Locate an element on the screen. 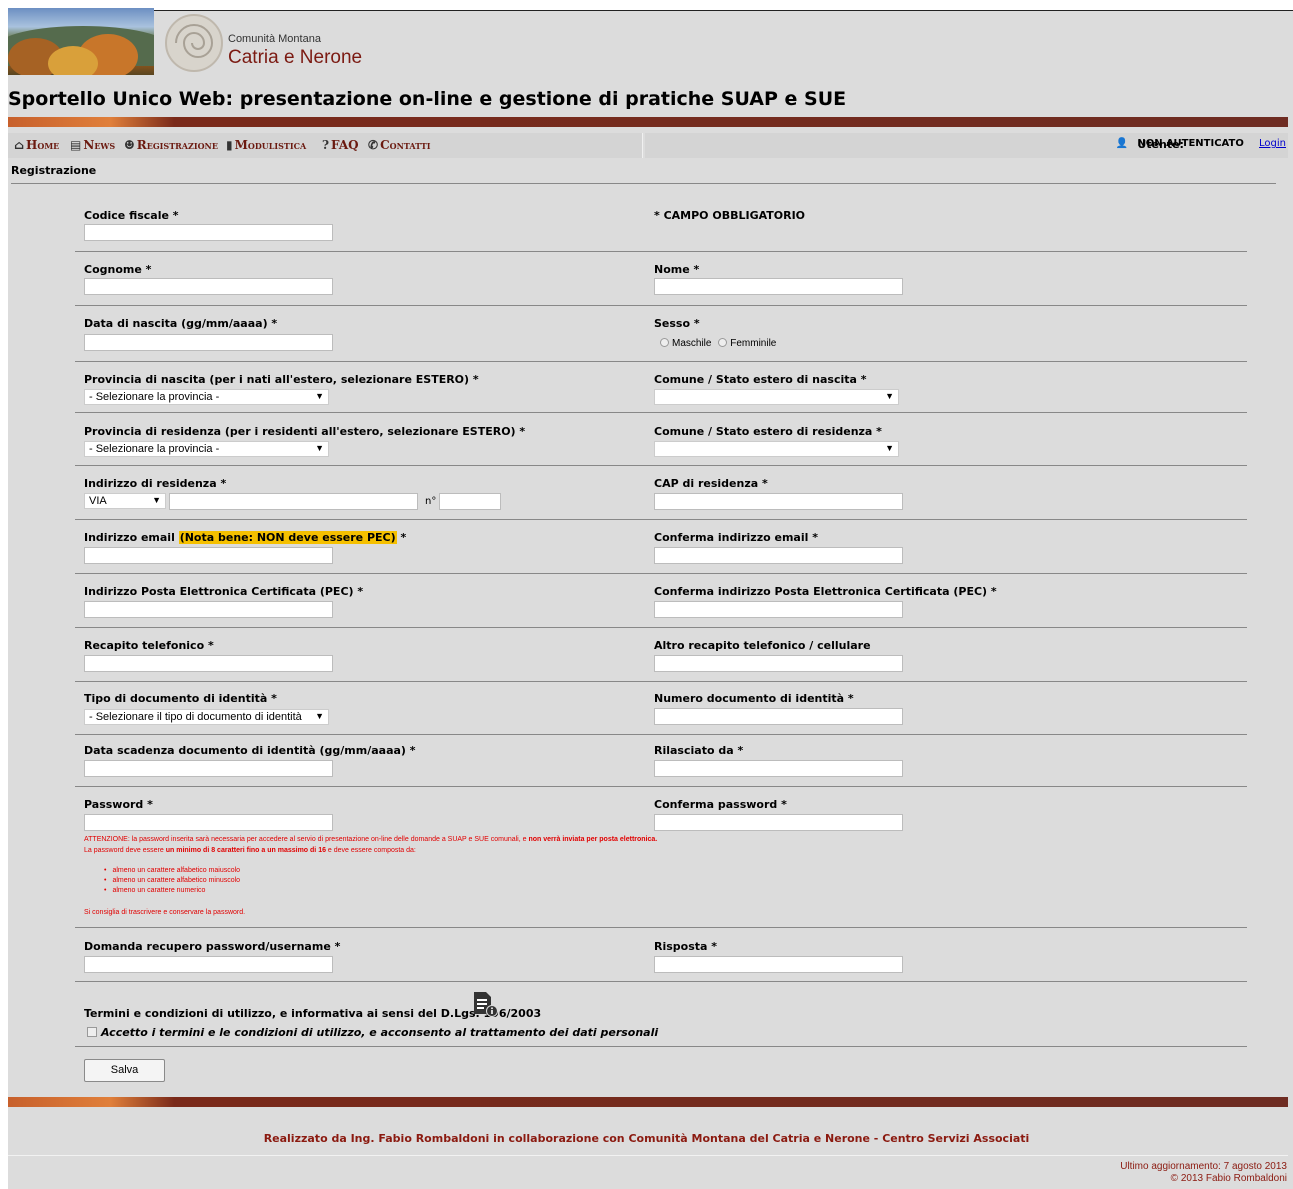 Image resolution: width=1293 pixels, height=1189 pixels. nav-home: ⌂ Home is located at coordinates (36, 145).